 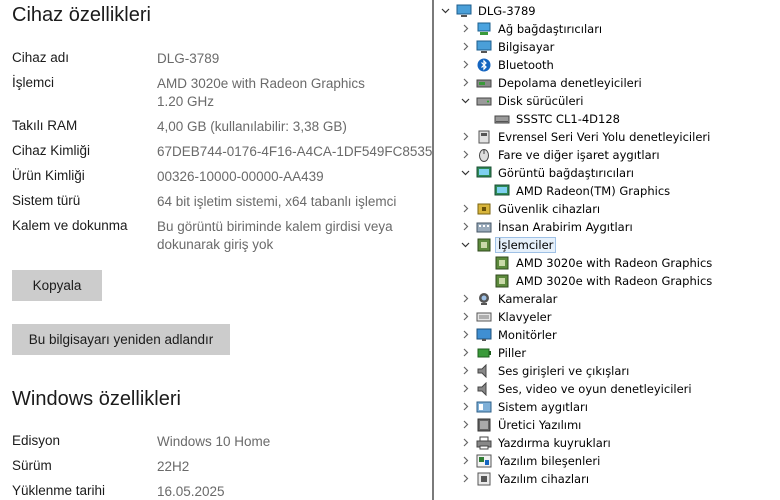 What do you see at coordinates (45, 125) in the screenshot?
I see `spec-label: Takılı RAM` at bounding box center [45, 125].